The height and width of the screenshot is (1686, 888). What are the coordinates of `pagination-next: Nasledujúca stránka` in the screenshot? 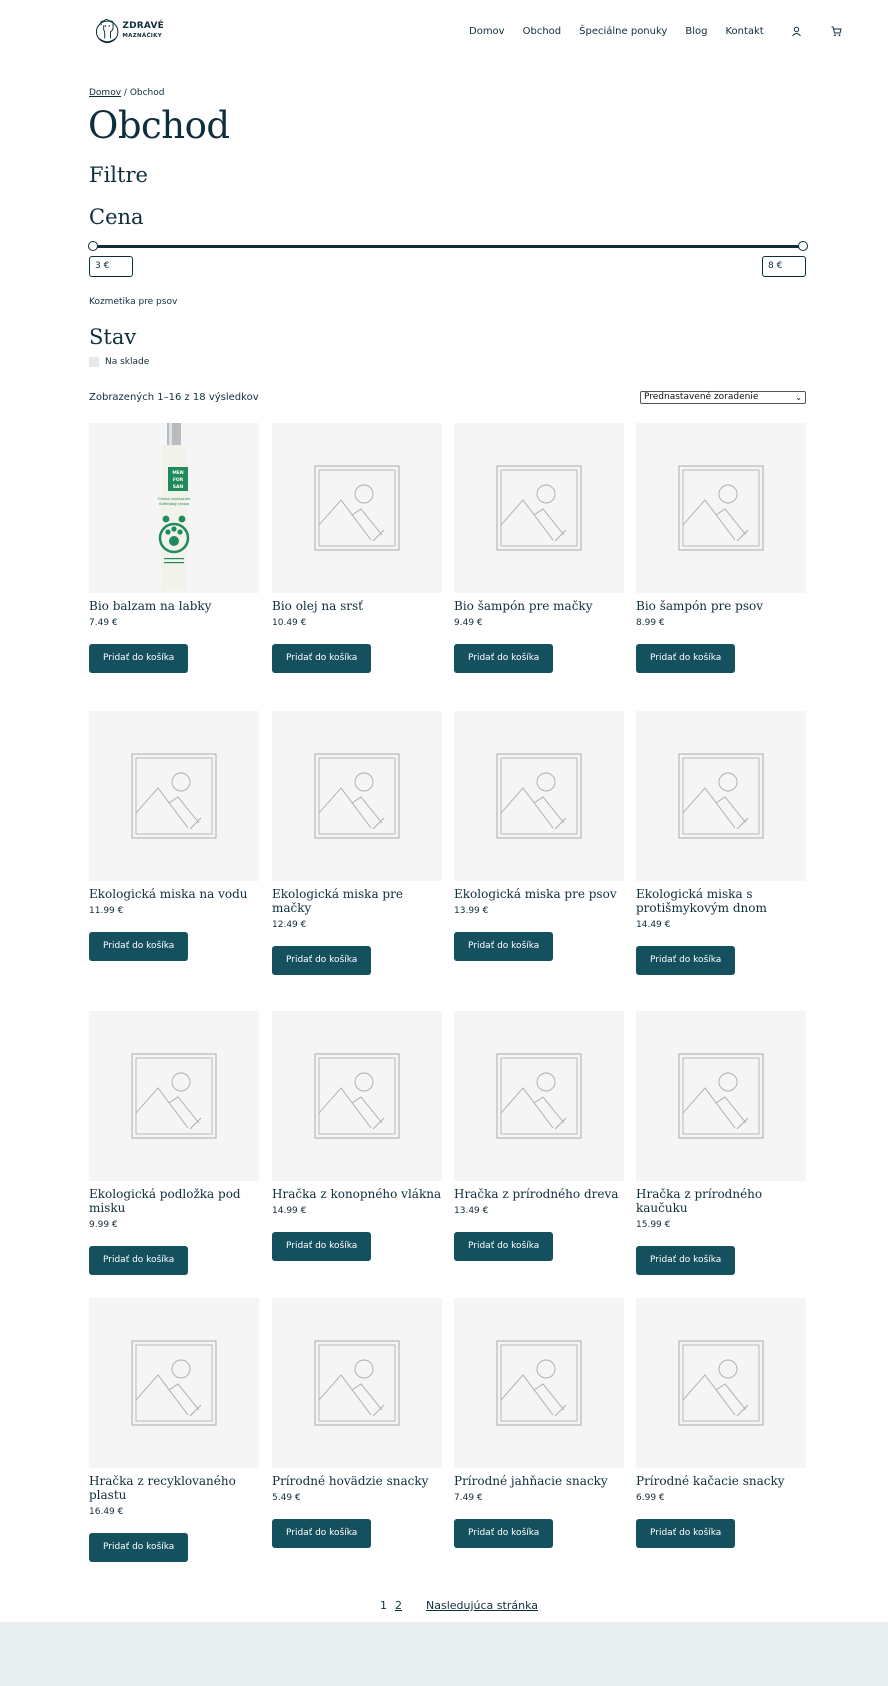 It's located at (482, 1605).